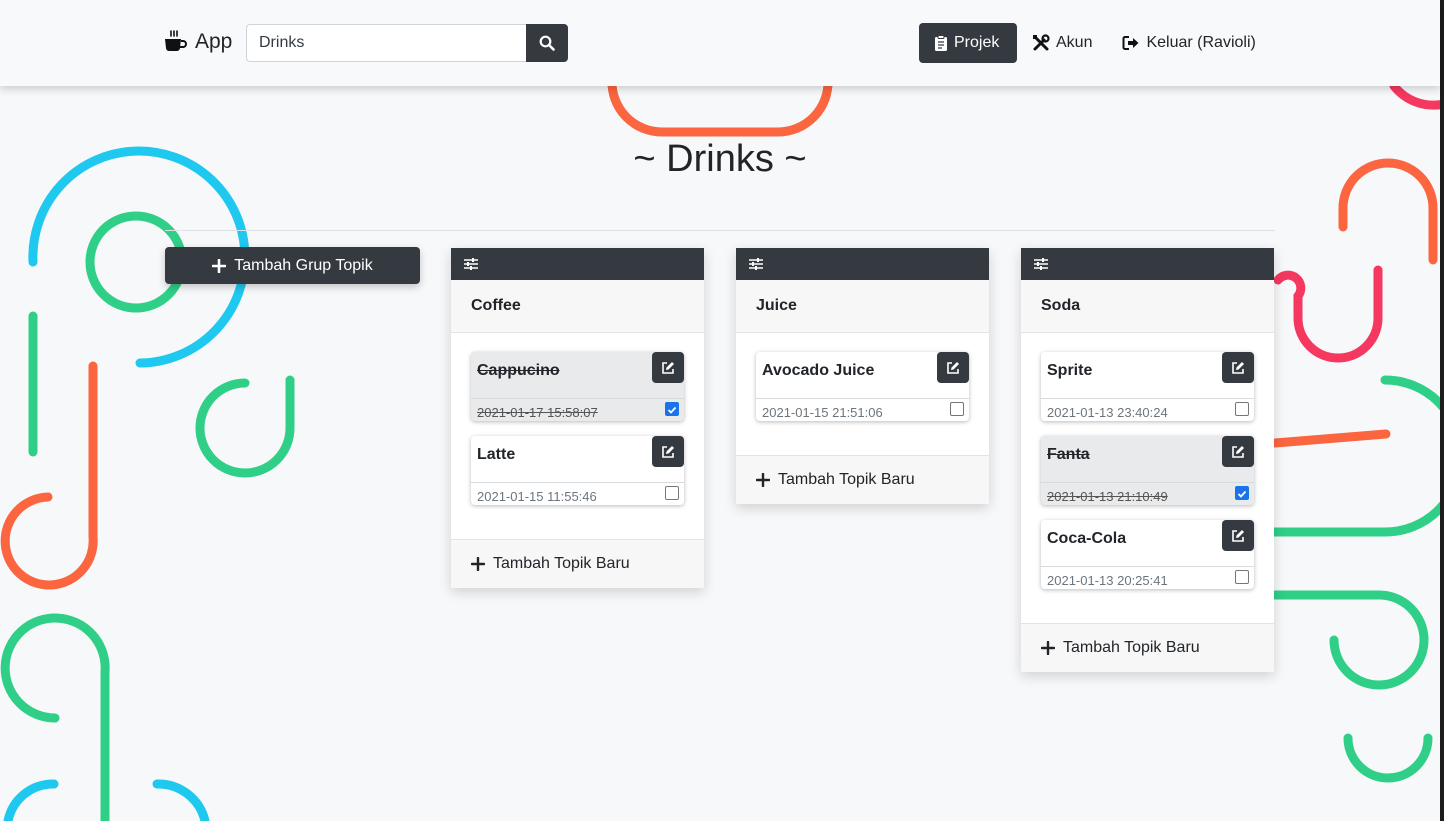  Describe the element at coordinates (386, 43) in the screenshot. I see `search-input` at that location.